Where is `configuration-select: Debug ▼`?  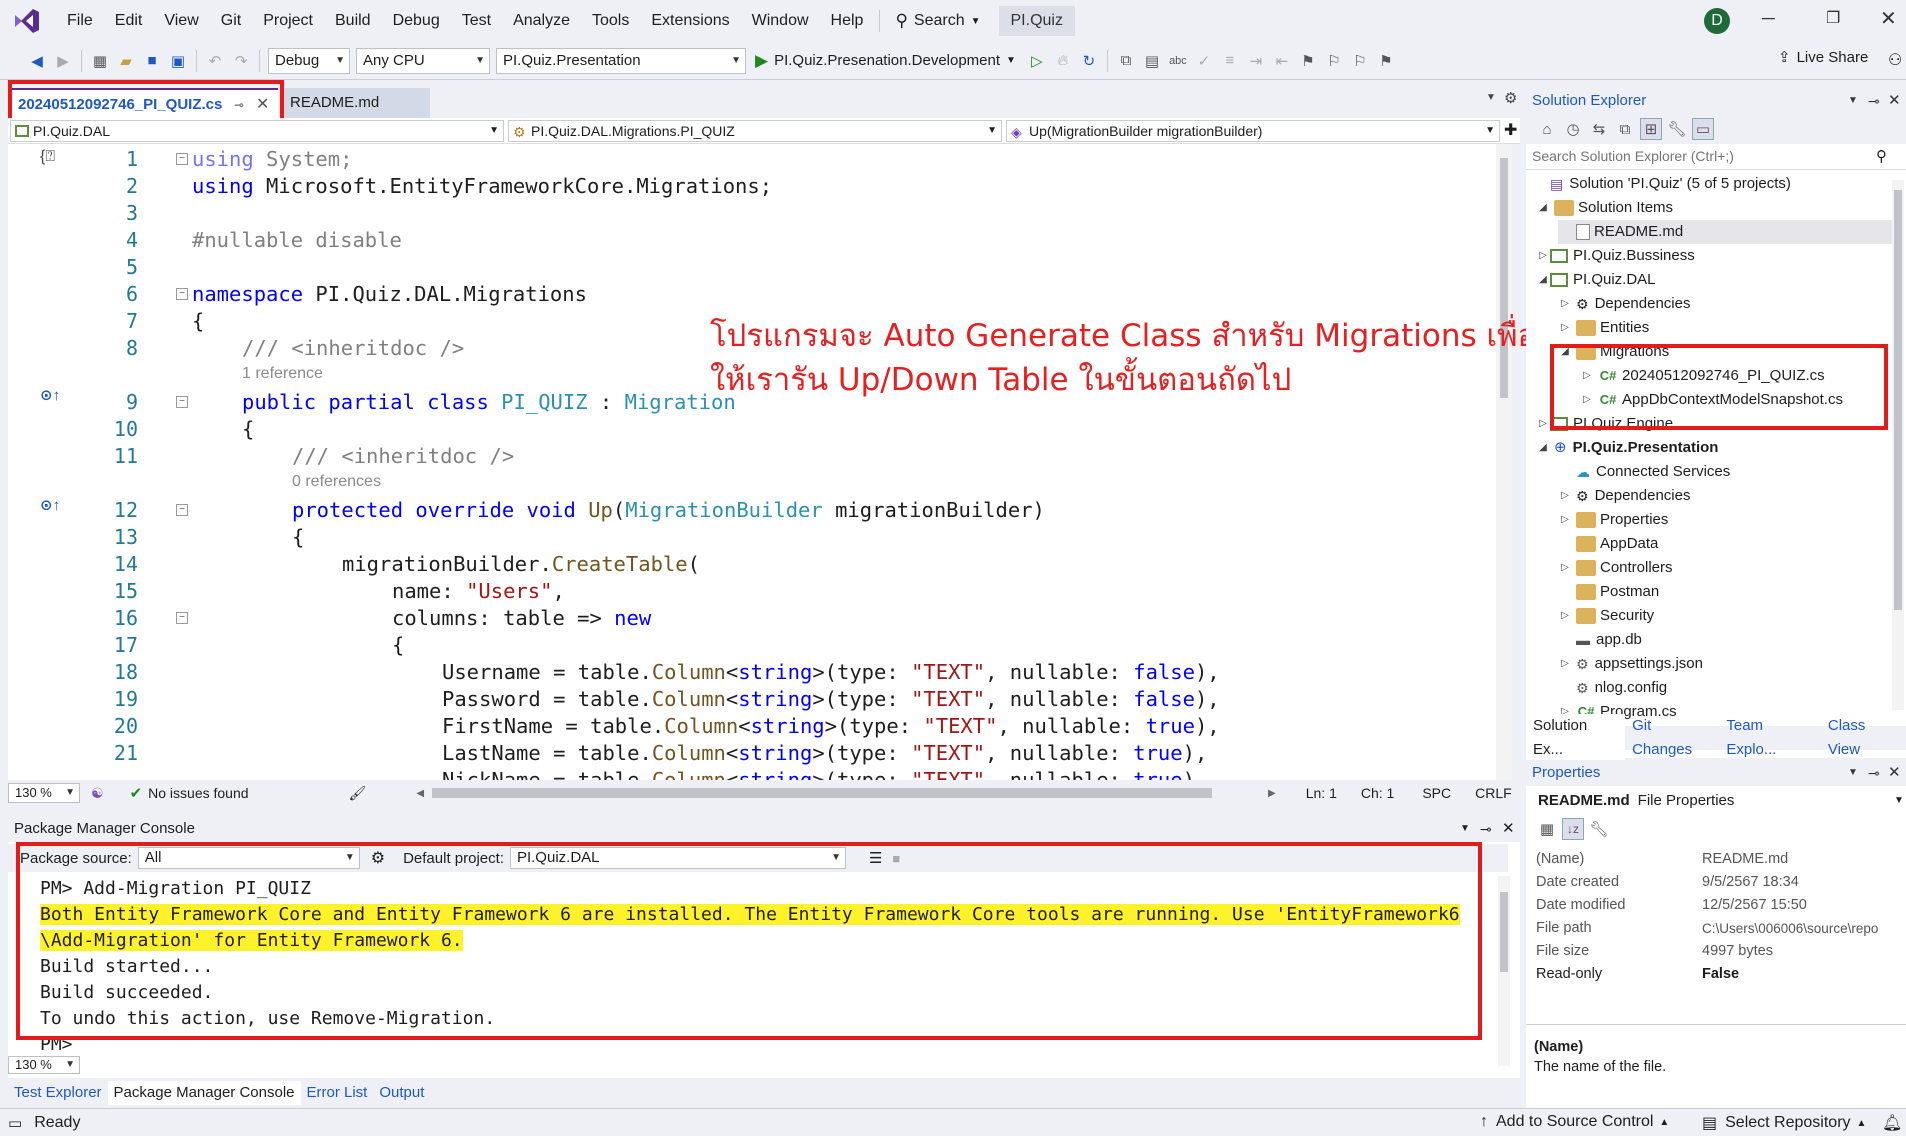 configuration-select: Debug ▼ is located at coordinates (309, 60).